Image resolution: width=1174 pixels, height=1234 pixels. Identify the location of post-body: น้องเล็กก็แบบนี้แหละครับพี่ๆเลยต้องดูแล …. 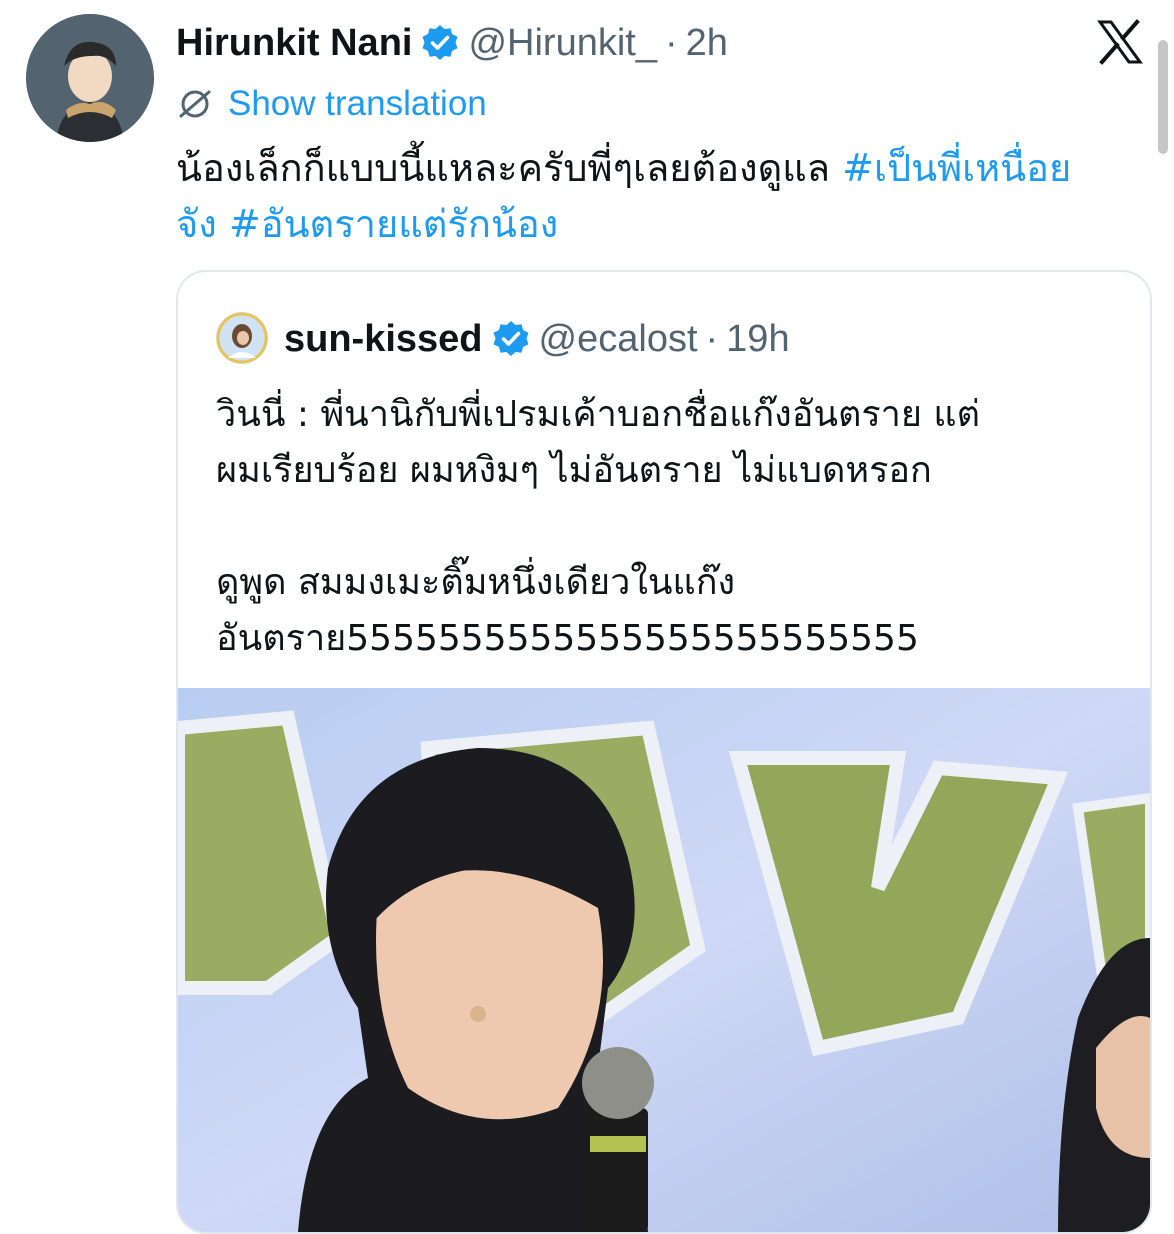
(626, 196).